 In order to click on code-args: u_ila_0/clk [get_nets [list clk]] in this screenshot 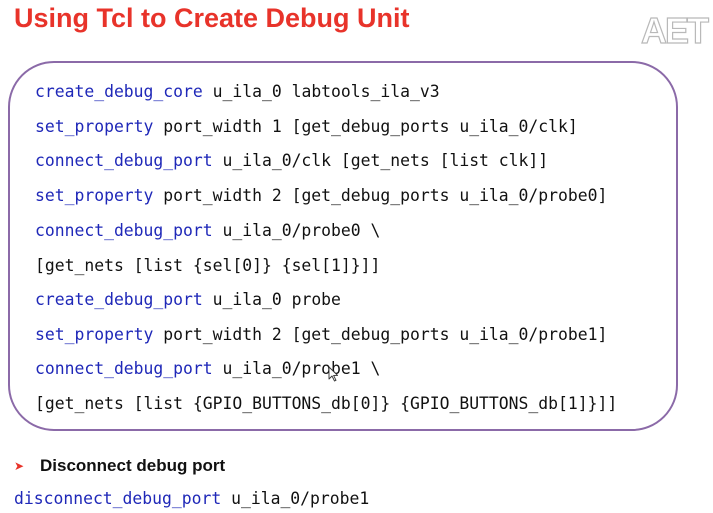, I will do `click(380, 160)`.